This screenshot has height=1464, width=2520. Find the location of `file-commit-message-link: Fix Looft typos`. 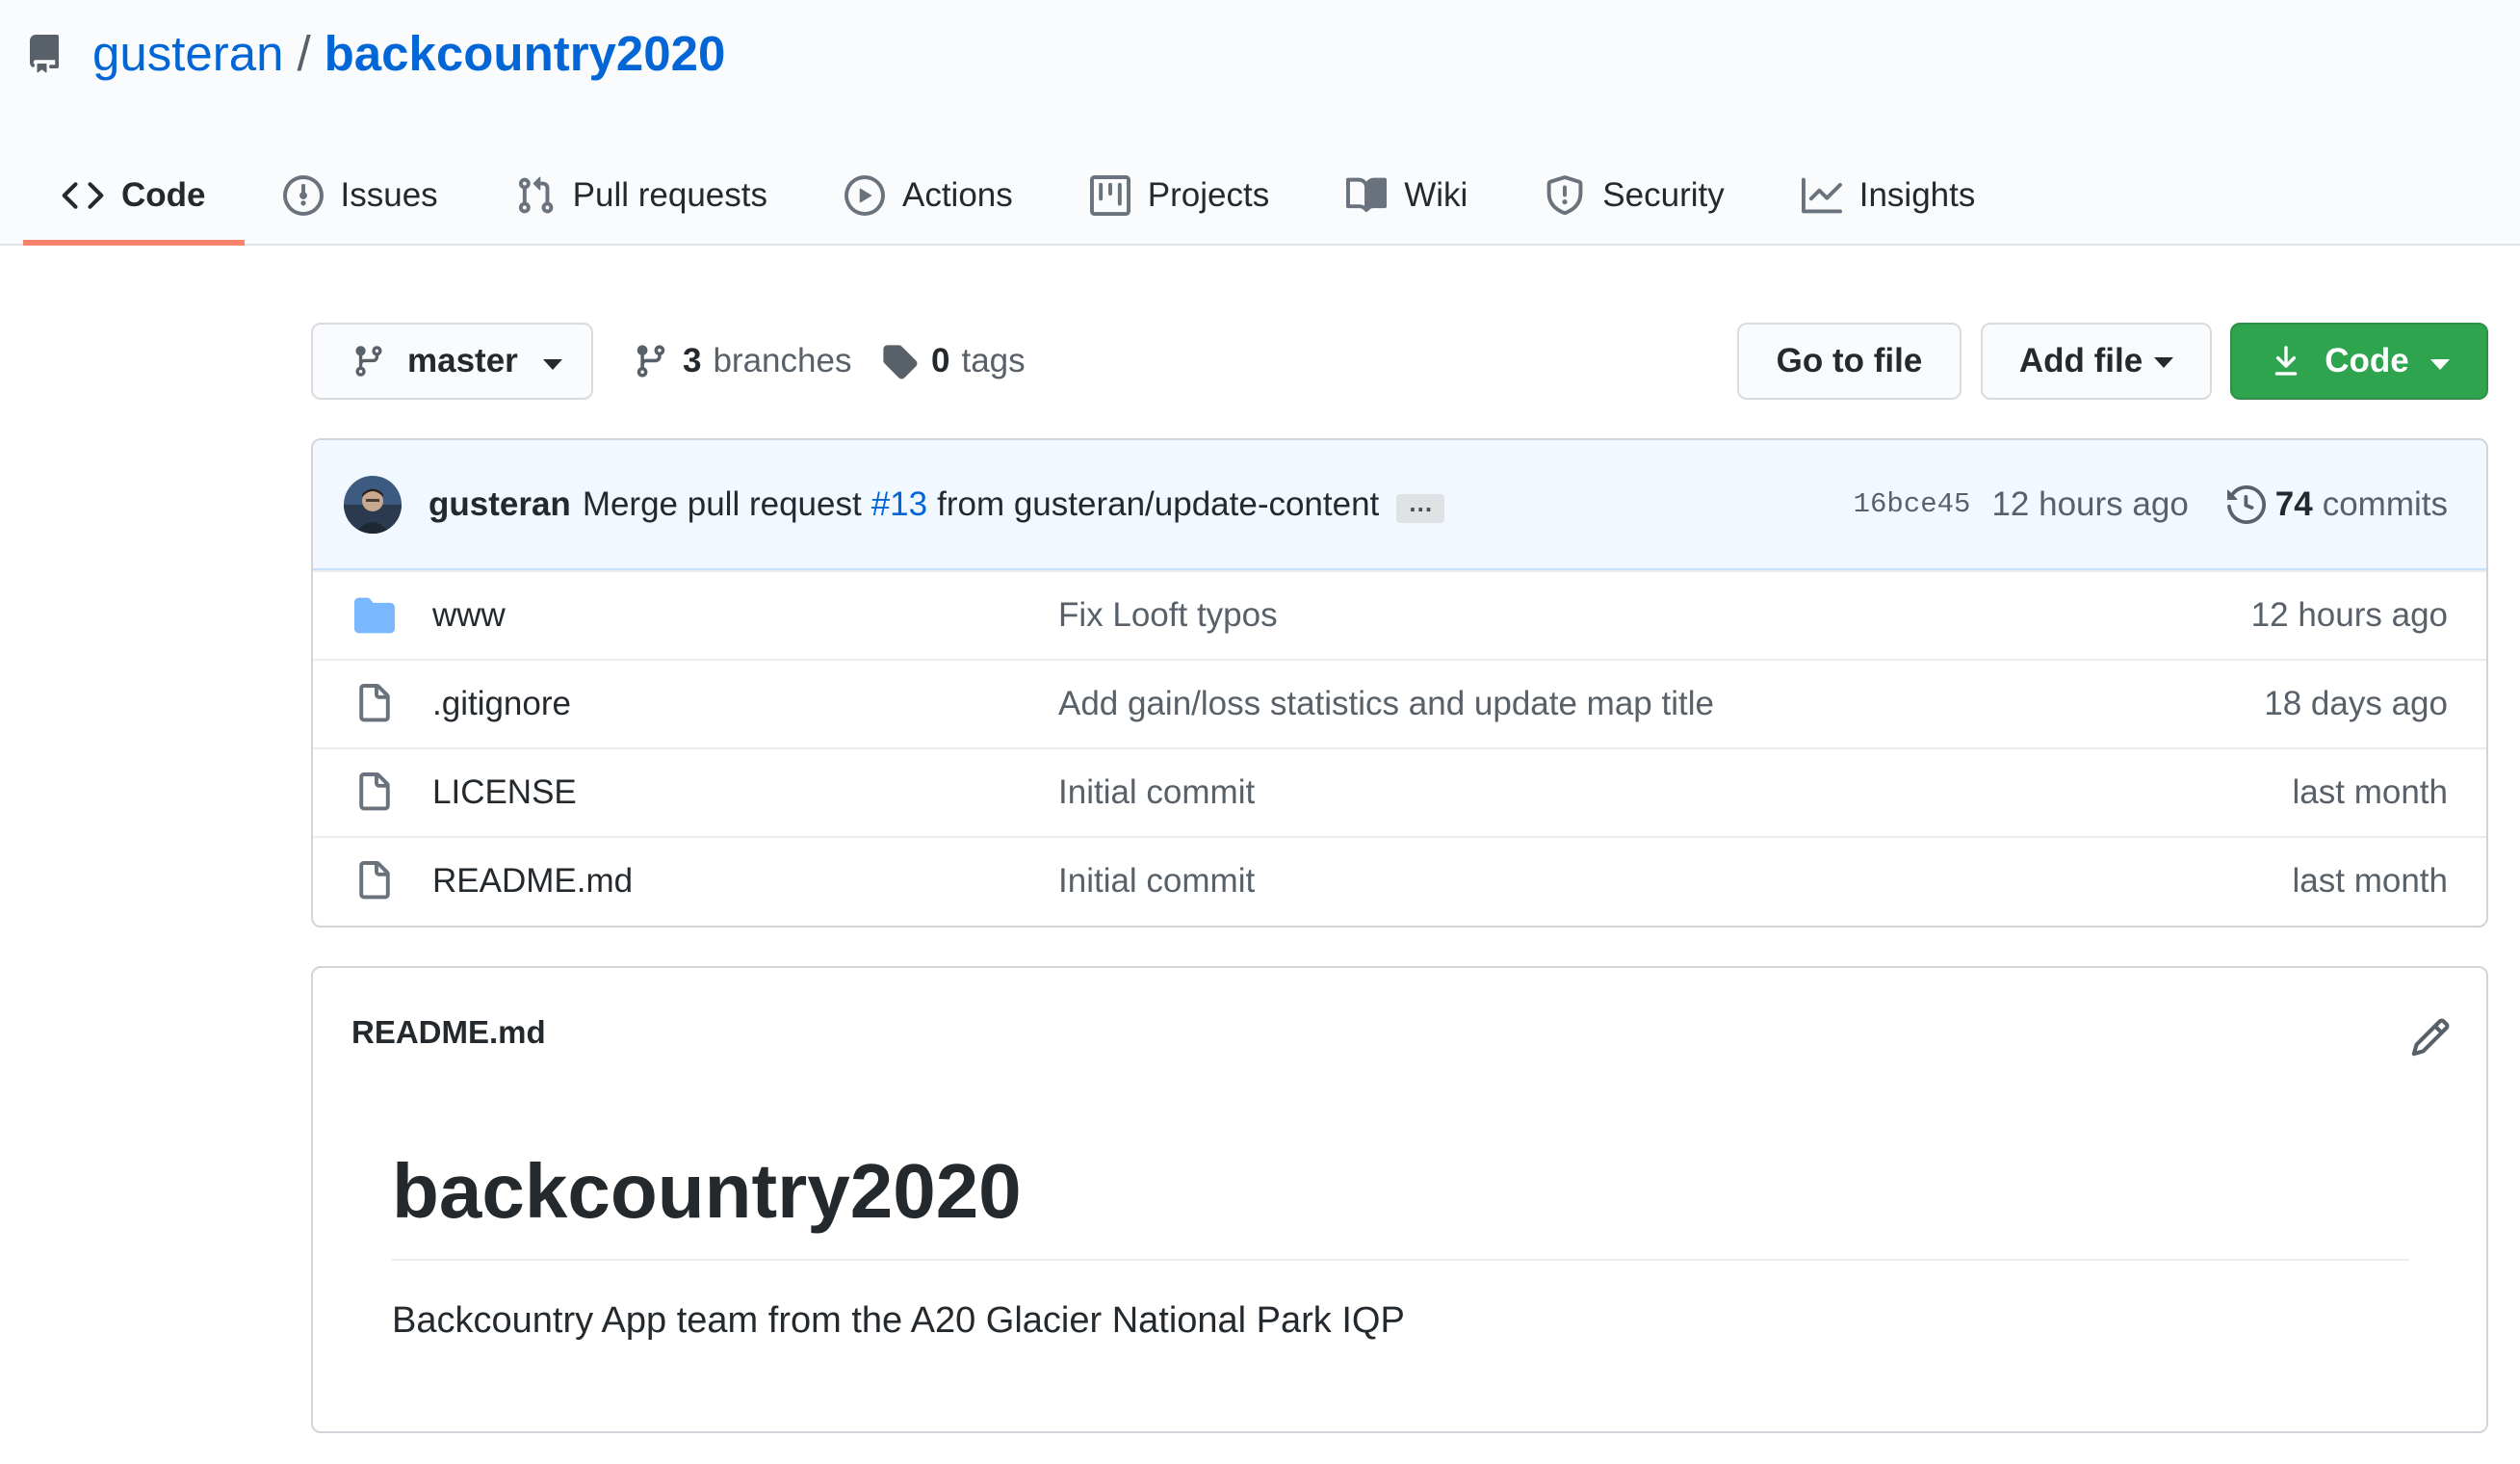

file-commit-message-link: Fix Looft typos is located at coordinates (1168, 615).